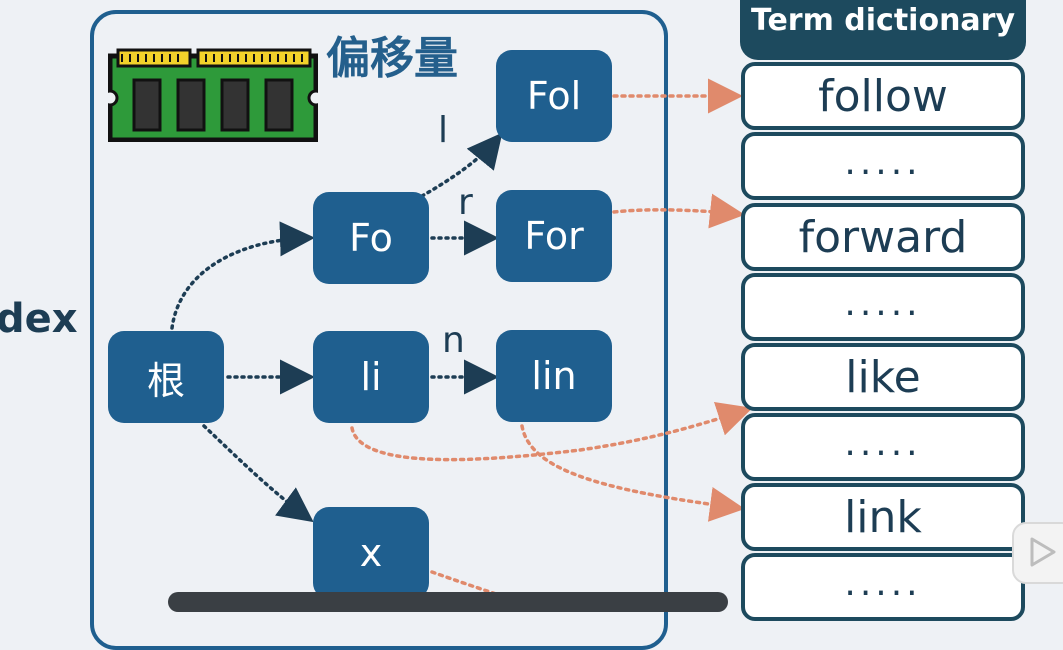  I want to click on node-x: x, so click(371, 553).